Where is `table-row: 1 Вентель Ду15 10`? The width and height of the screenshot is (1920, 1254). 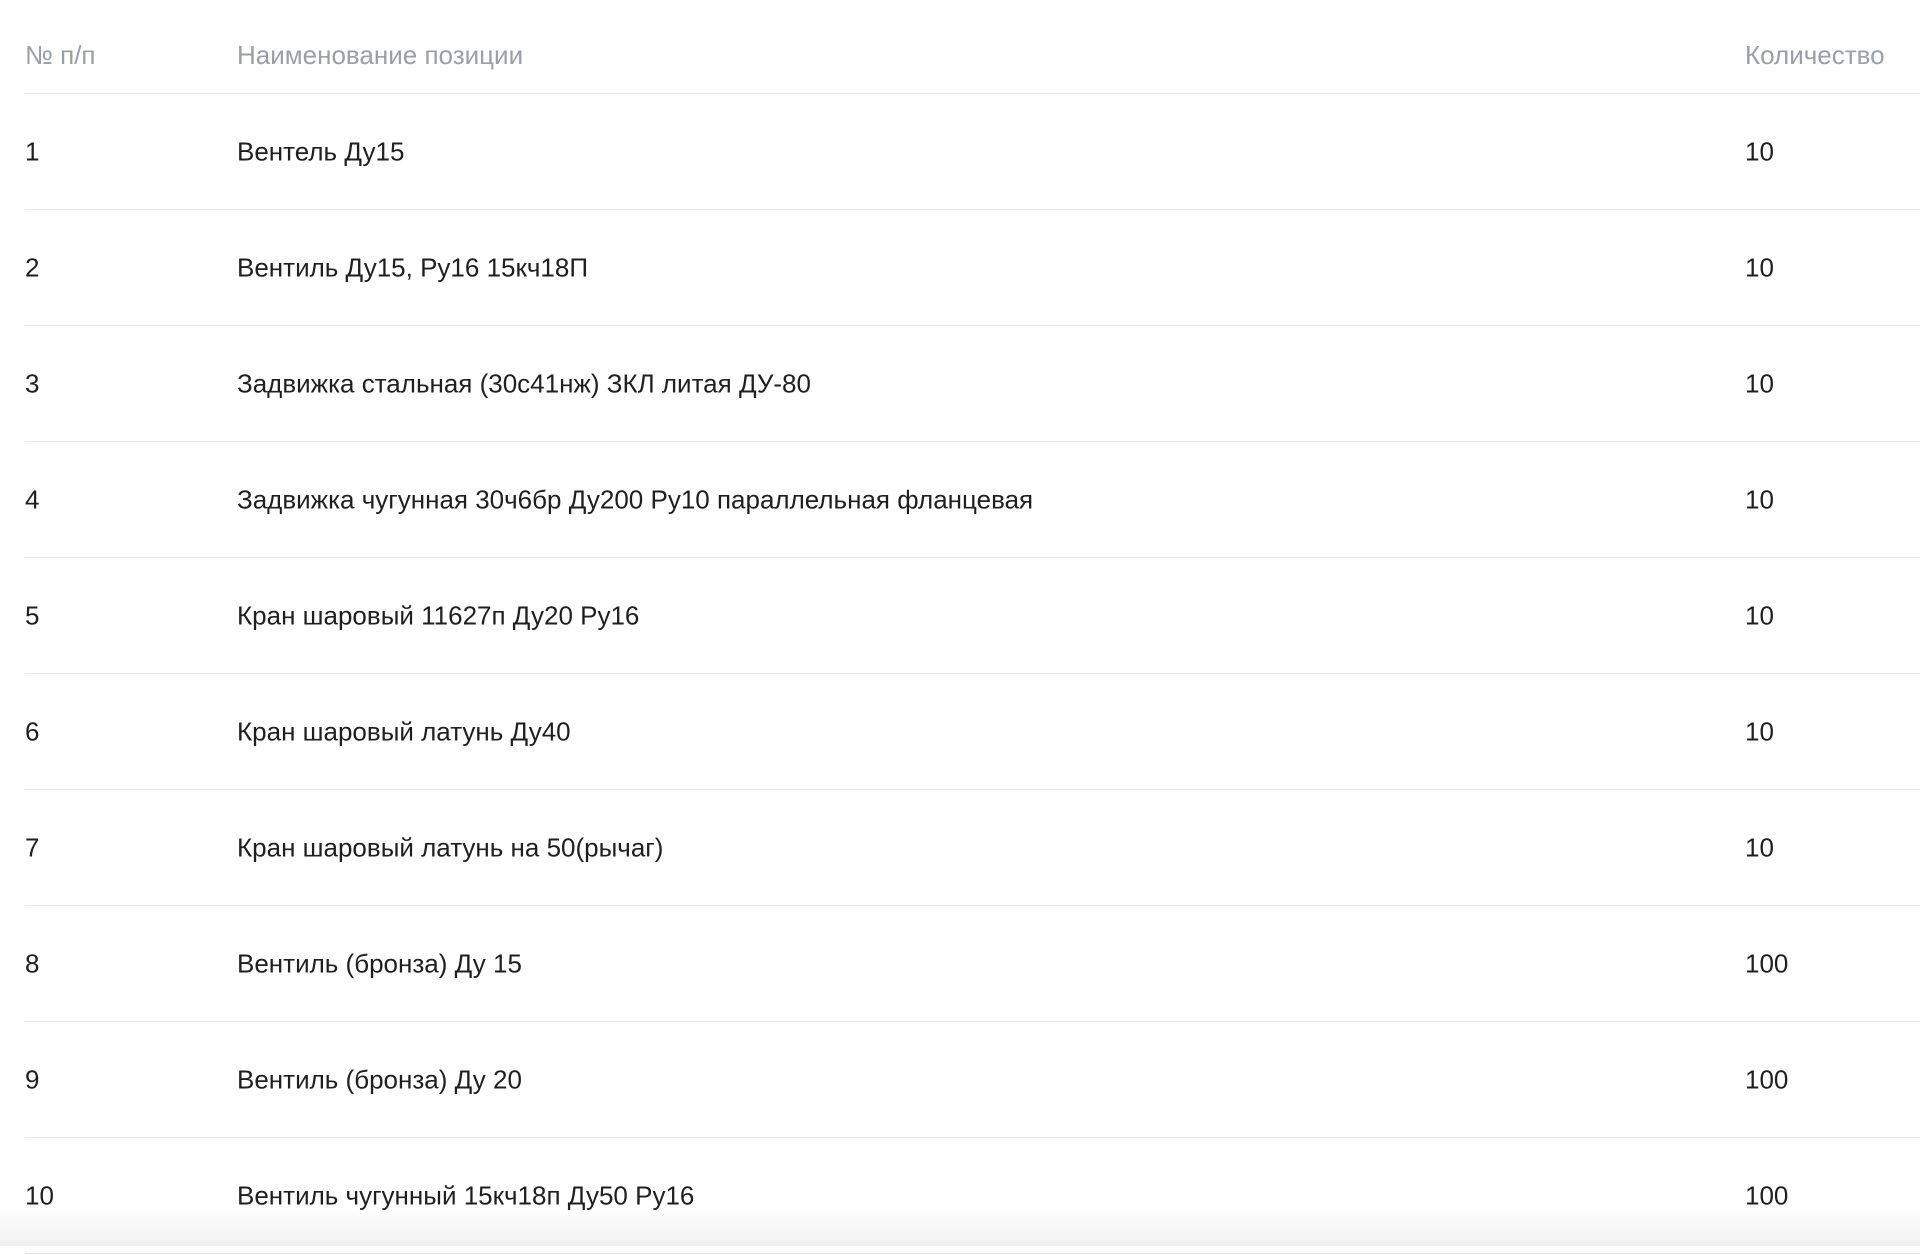 table-row: 1 Вентель Ду15 10 is located at coordinates (972, 152).